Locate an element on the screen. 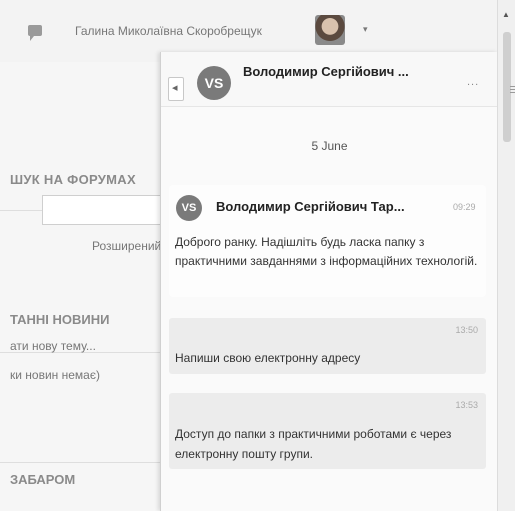 The width and height of the screenshot is (515, 511). drawer-resize-grip-icon is located at coordinates (512, 90).